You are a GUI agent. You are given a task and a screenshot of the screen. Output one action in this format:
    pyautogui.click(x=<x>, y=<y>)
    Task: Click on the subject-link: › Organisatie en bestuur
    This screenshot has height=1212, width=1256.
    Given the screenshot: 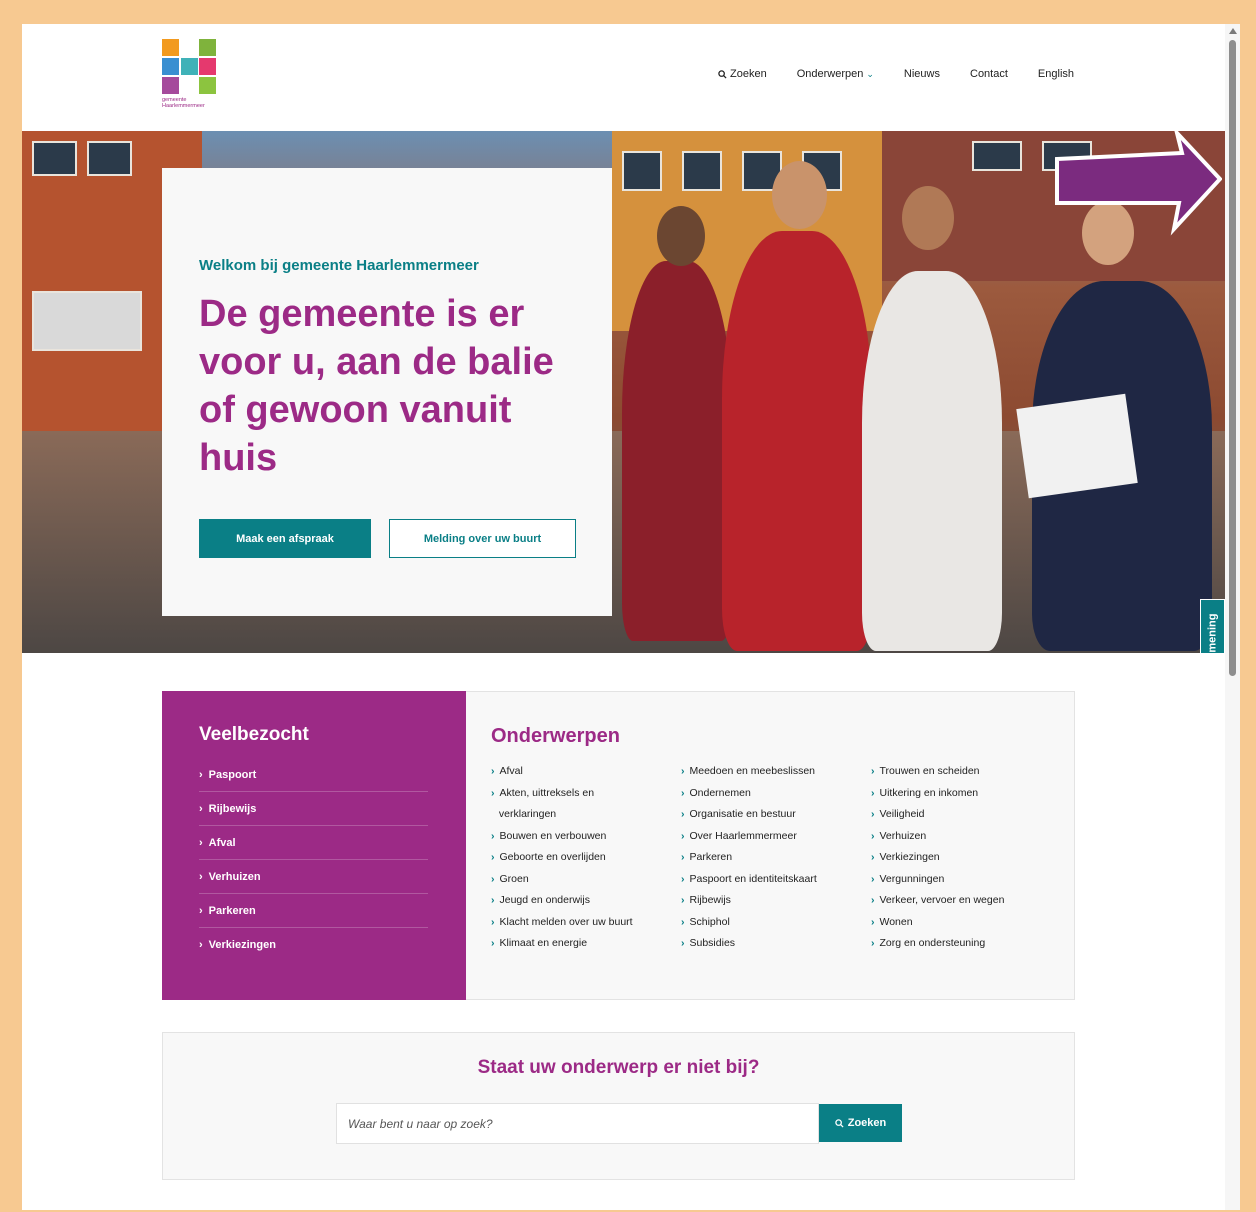 What is the action you would take?
    pyautogui.click(x=776, y=815)
    